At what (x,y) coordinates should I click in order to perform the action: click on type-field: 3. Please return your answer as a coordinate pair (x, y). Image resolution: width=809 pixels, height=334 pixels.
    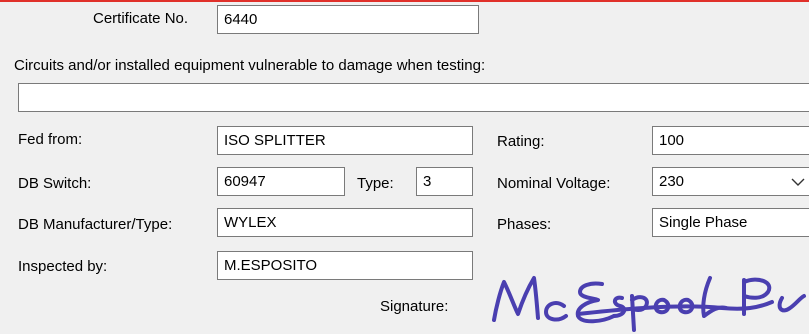
    Looking at the image, I should click on (444, 181).